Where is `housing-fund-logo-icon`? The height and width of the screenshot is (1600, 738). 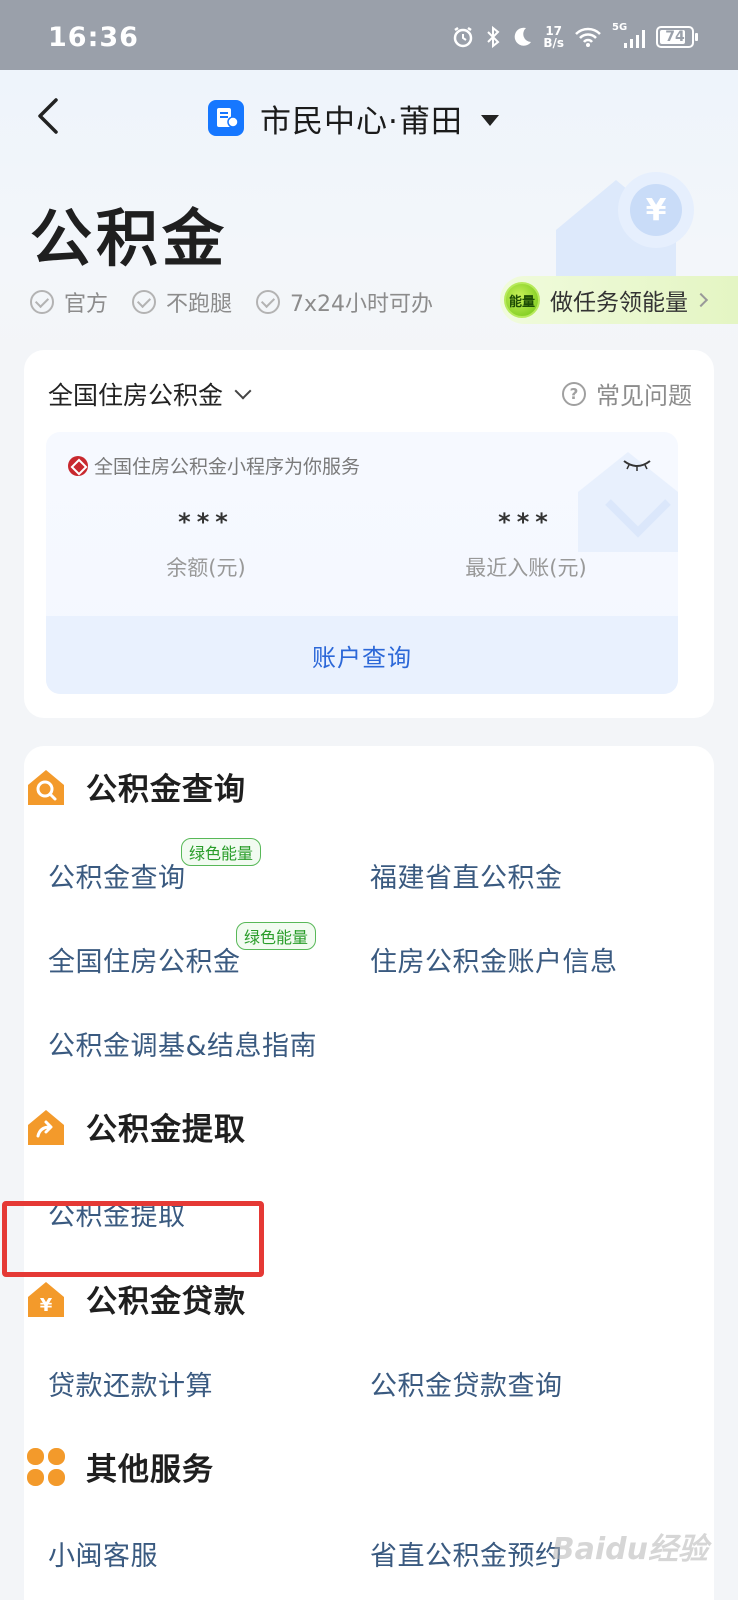
housing-fund-logo-icon is located at coordinates (78, 465).